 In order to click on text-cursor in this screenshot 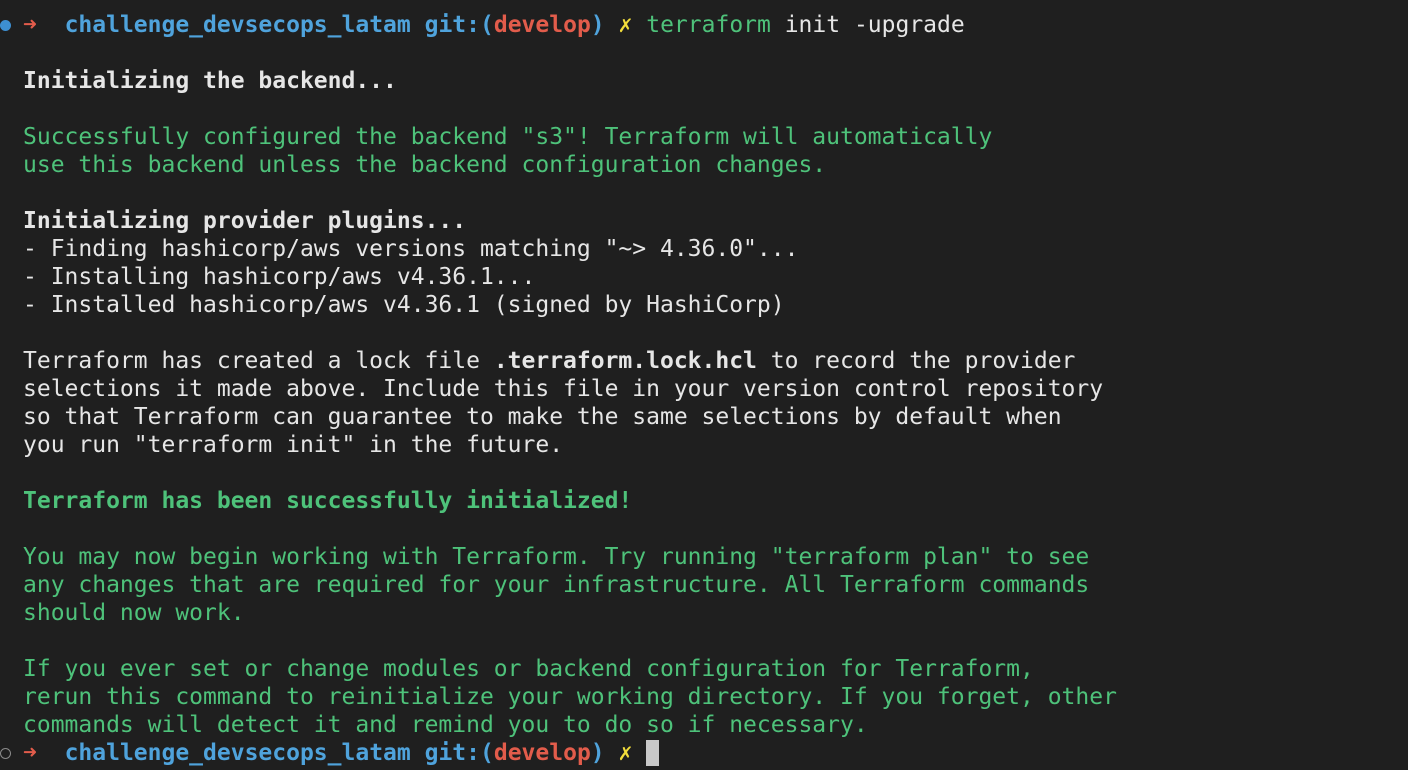, I will do `click(653, 753)`.